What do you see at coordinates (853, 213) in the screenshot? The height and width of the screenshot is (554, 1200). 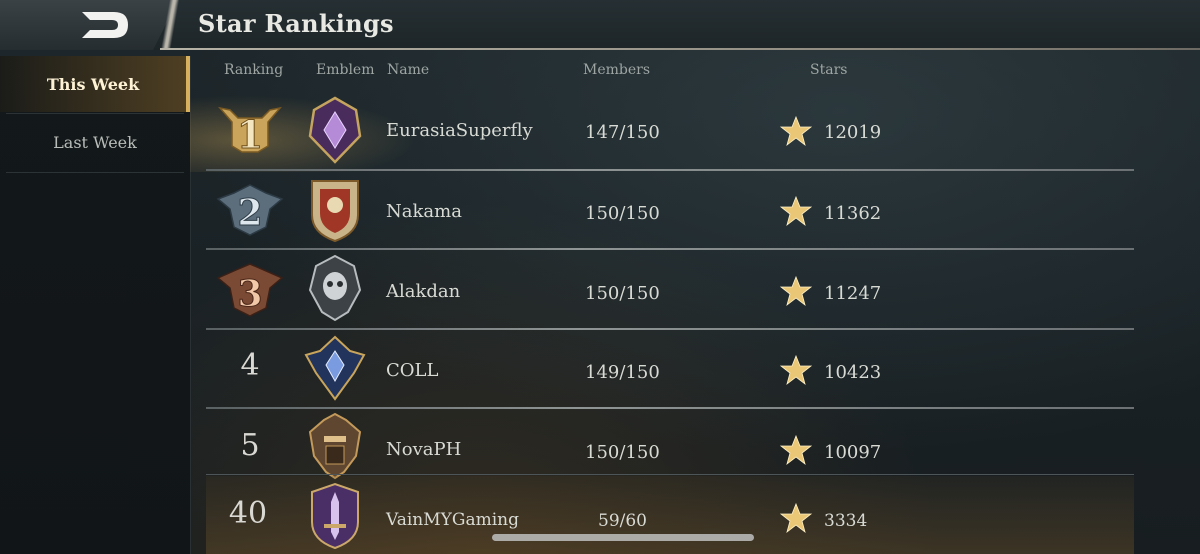 I see `star-count: 11362` at bounding box center [853, 213].